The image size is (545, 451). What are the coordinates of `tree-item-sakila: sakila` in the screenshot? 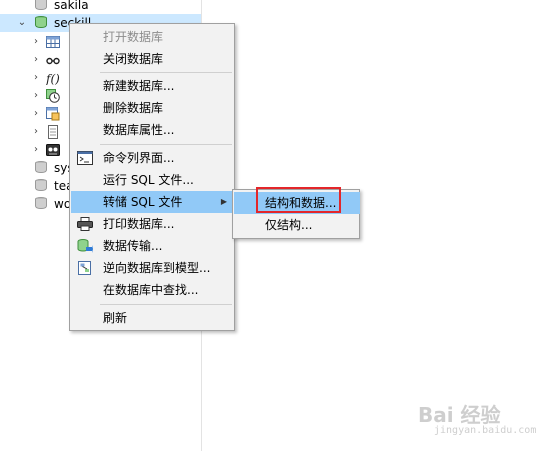 It's located at (100, 7).